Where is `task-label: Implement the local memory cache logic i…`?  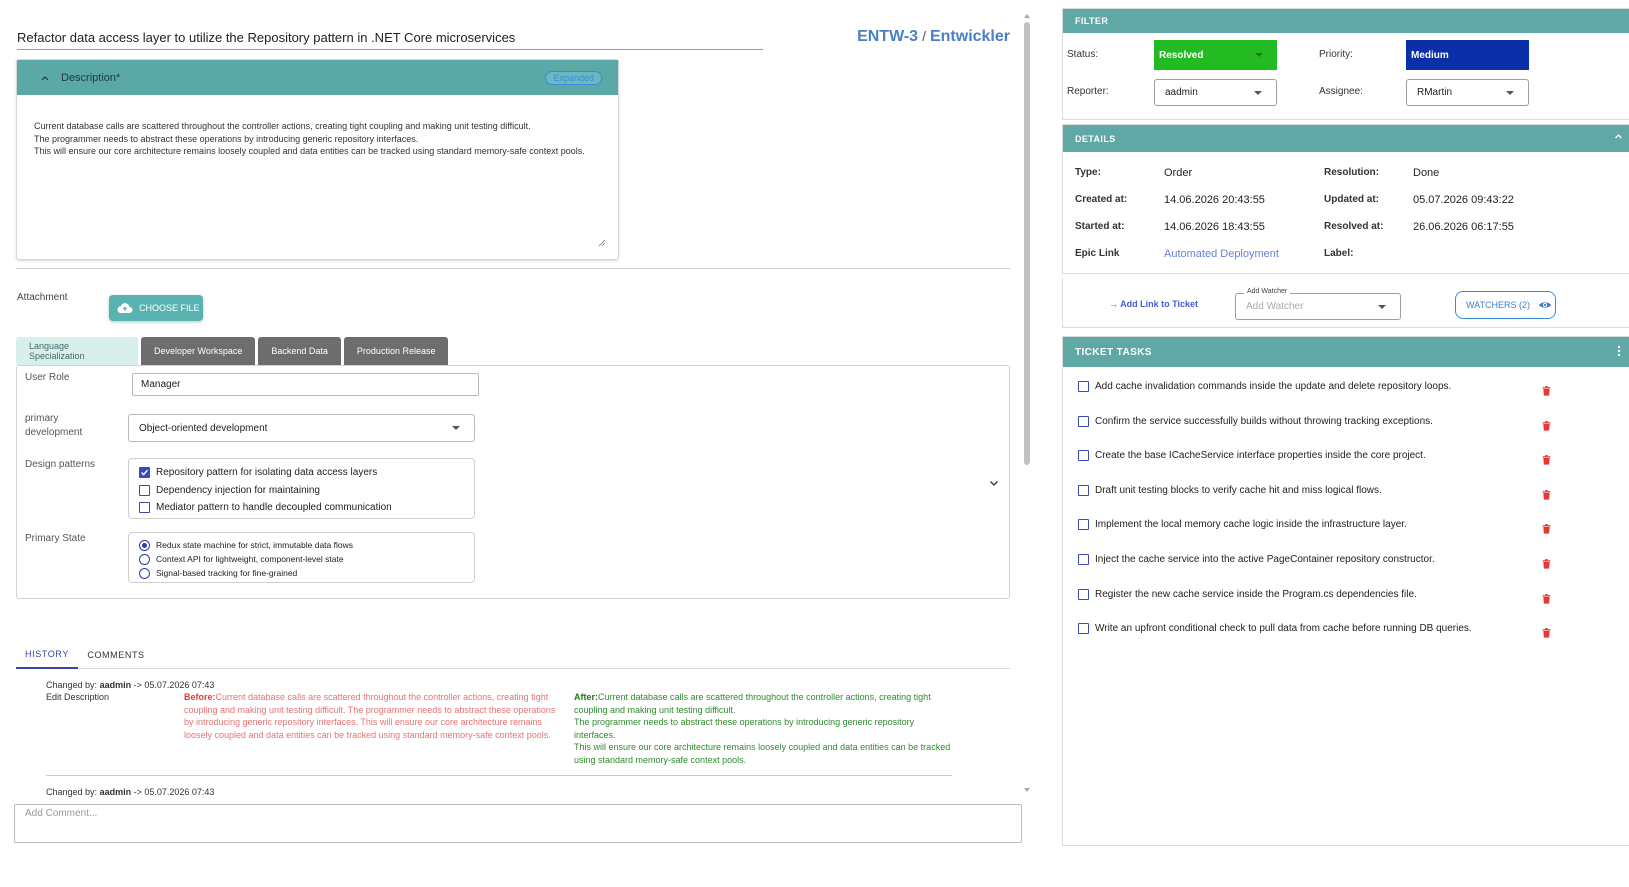 task-label: Implement the local memory cache logic i… is located at coordinates (1251, 525).